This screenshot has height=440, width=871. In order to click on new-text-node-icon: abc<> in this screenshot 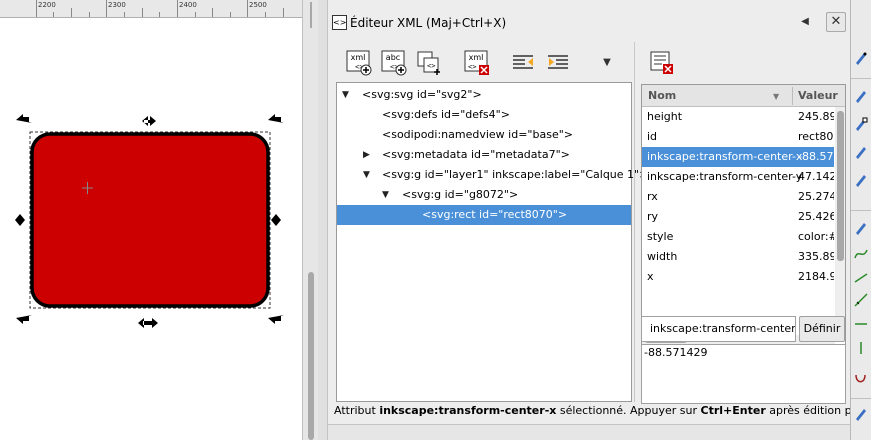, I will do `click(394, 63)`.